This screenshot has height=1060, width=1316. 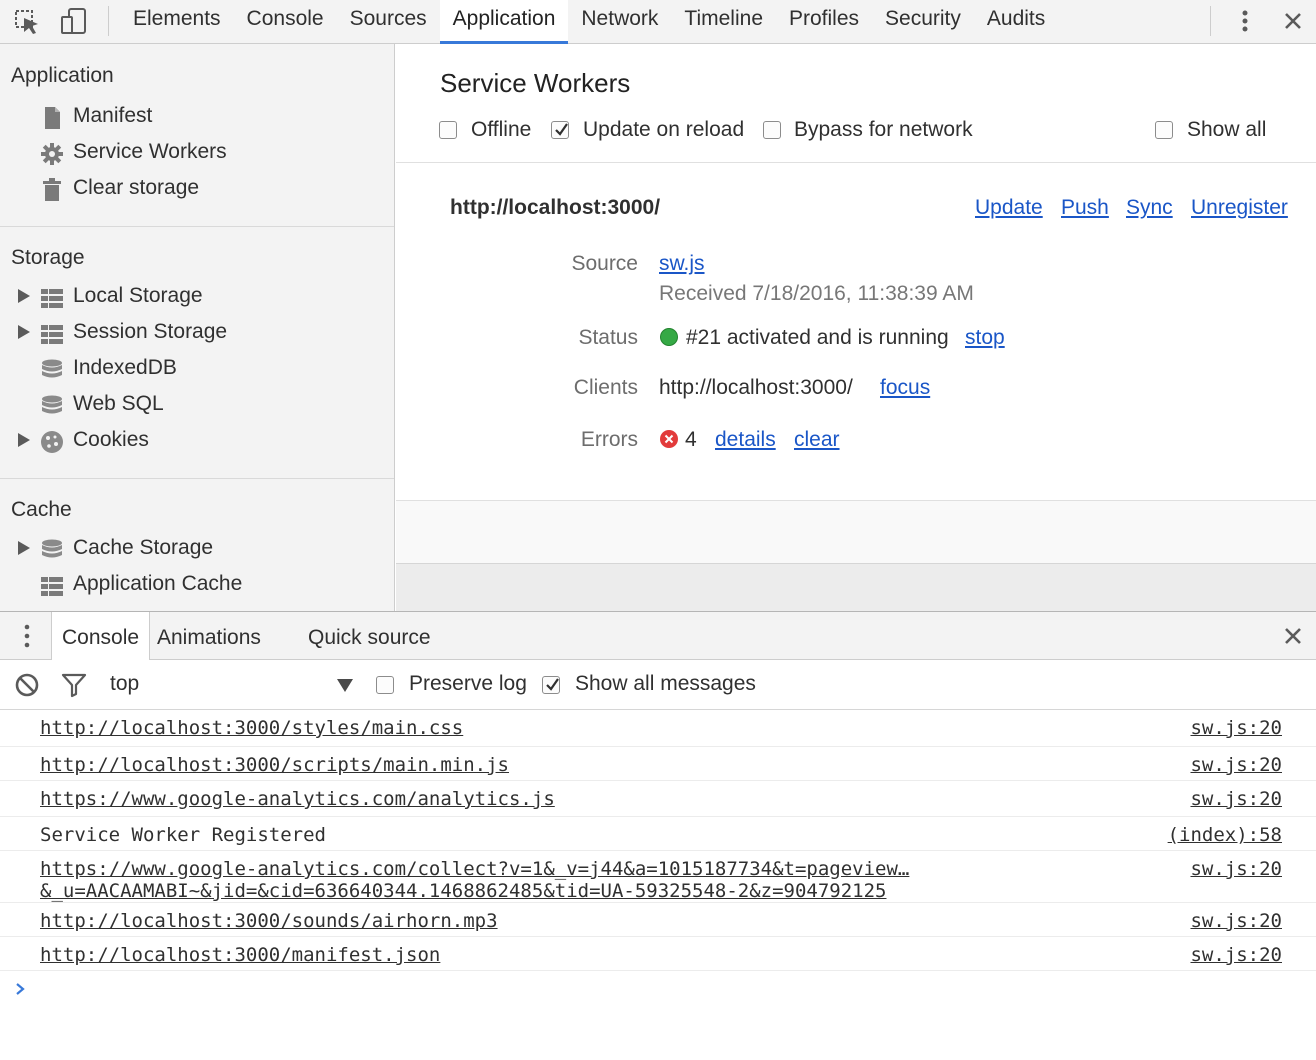 What do you see at coordinates (816, 293) in the screenshot?
I see `received-timestamp: Received 7/18/2016, 11:38:39 AM` at bounding box center [816, 293].